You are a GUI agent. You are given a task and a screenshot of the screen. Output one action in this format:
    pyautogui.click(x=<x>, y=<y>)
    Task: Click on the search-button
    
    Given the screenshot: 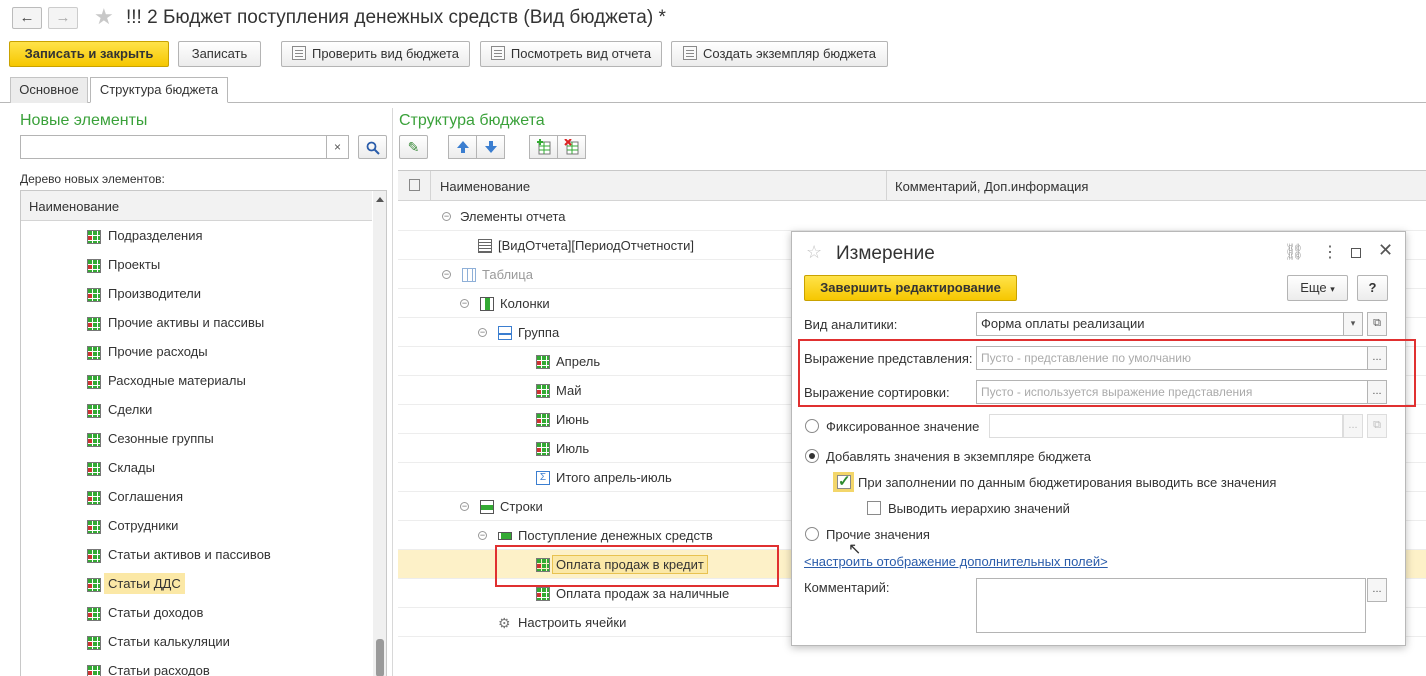 What is the action you would take?
    pyautogui.click(x=372, y=147)
    